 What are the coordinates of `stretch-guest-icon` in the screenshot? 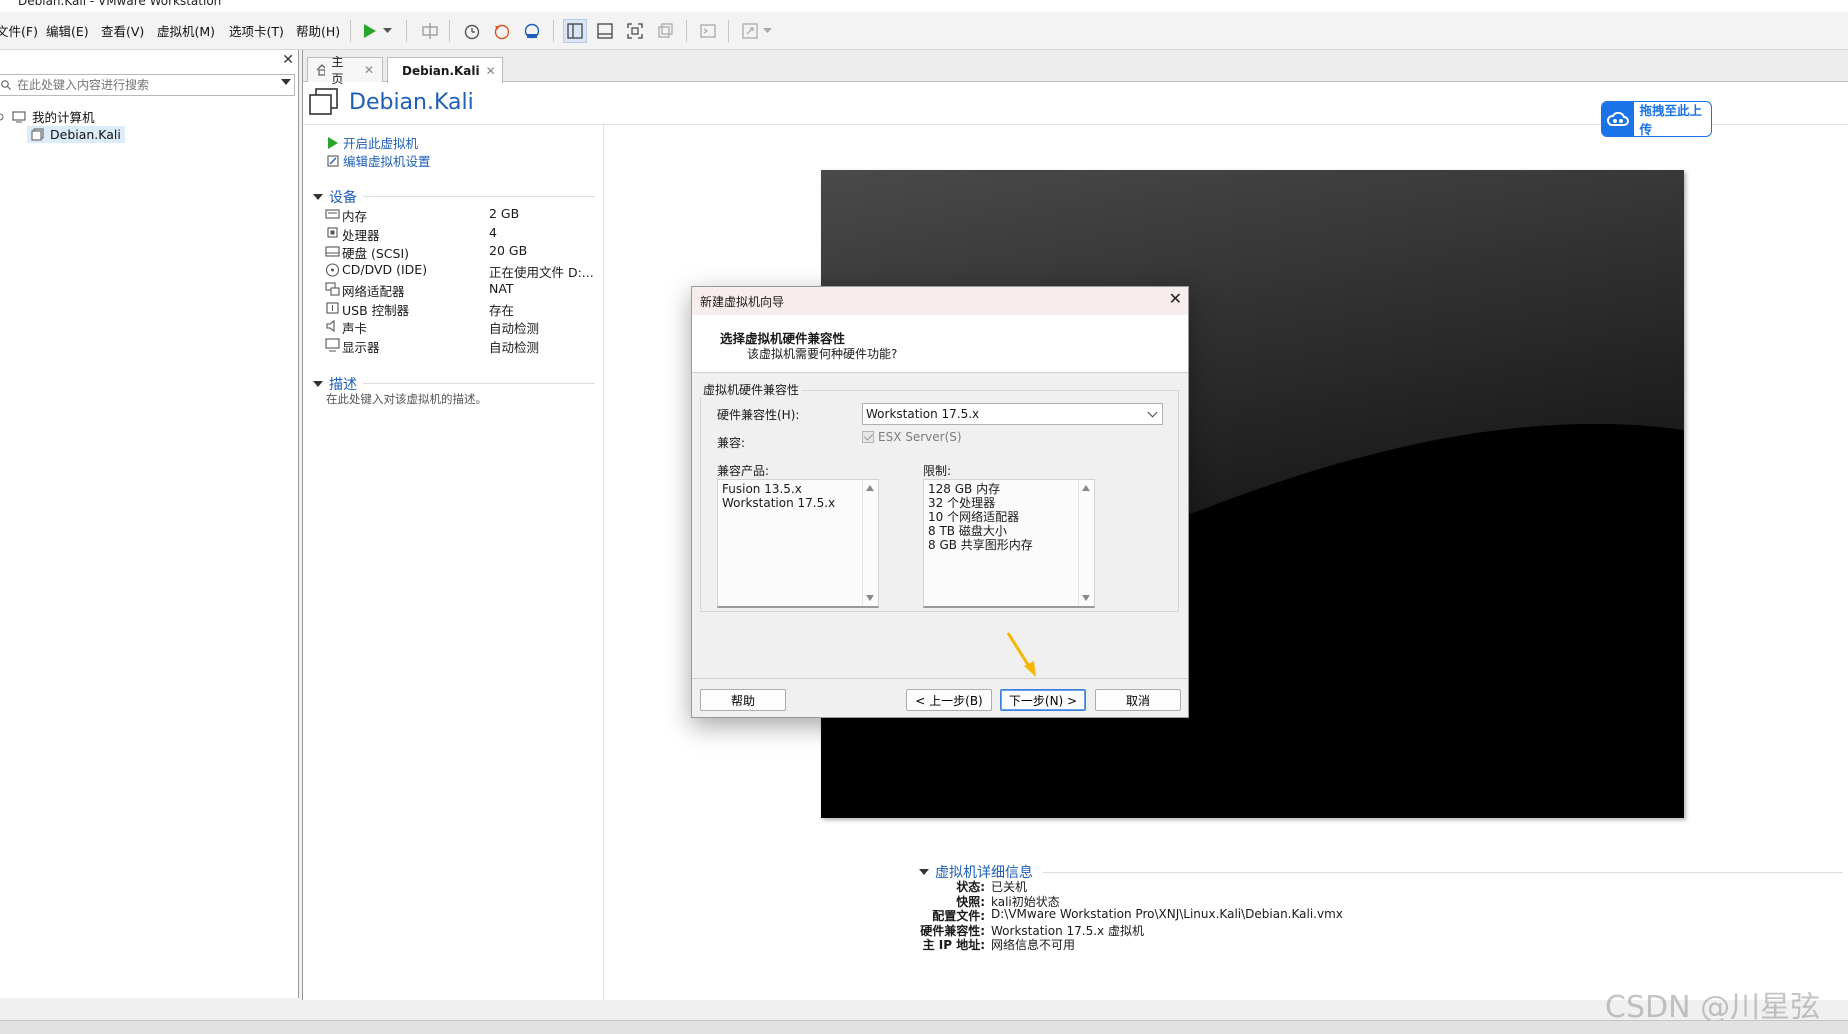 It's located at (750, 31).